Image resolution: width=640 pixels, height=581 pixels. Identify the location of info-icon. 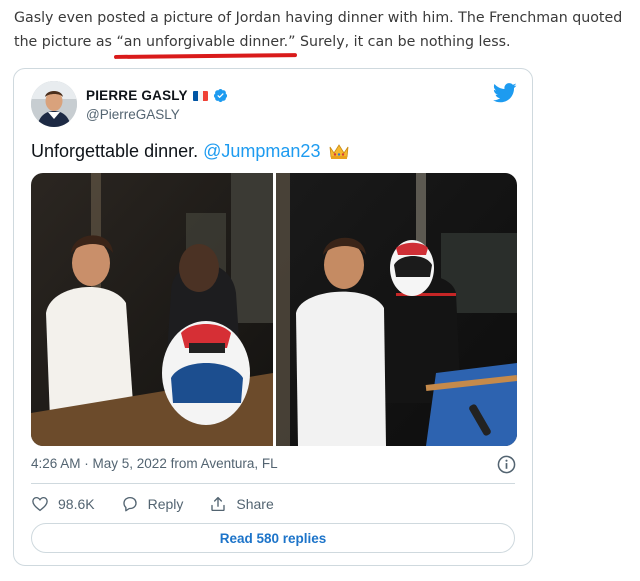
(506, 464).